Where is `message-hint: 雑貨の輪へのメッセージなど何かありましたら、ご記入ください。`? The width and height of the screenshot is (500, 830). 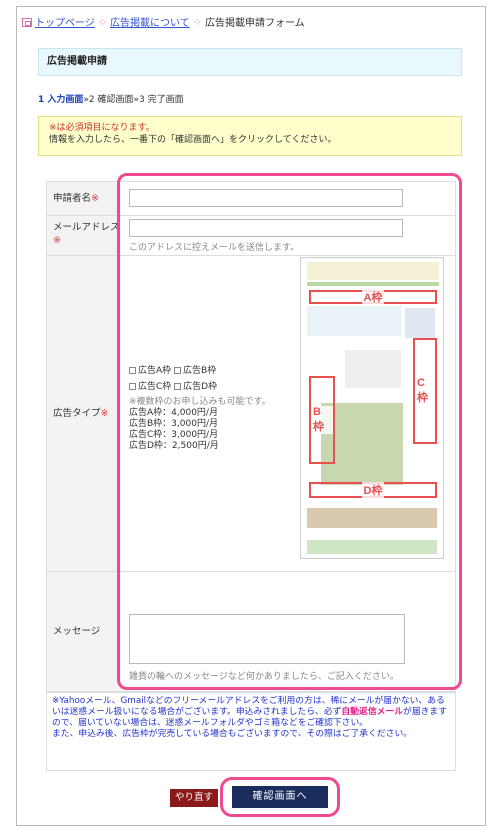
message-hint: 雑貨の輪へのメッセージなど何かありましたら、ご記入ください。 is located at coordinates (264, 677).